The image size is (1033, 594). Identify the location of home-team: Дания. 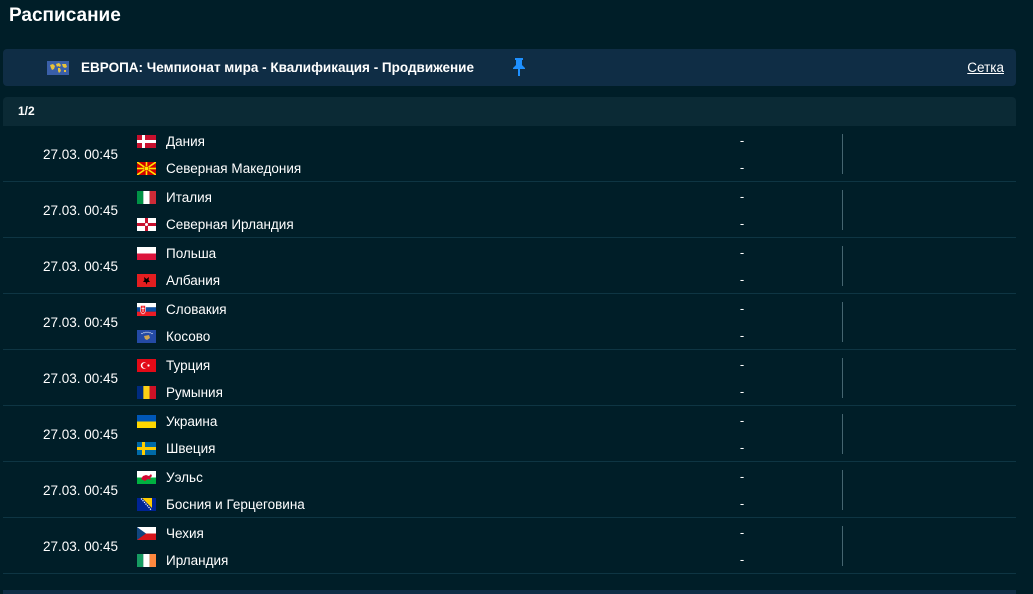
(171, 141).